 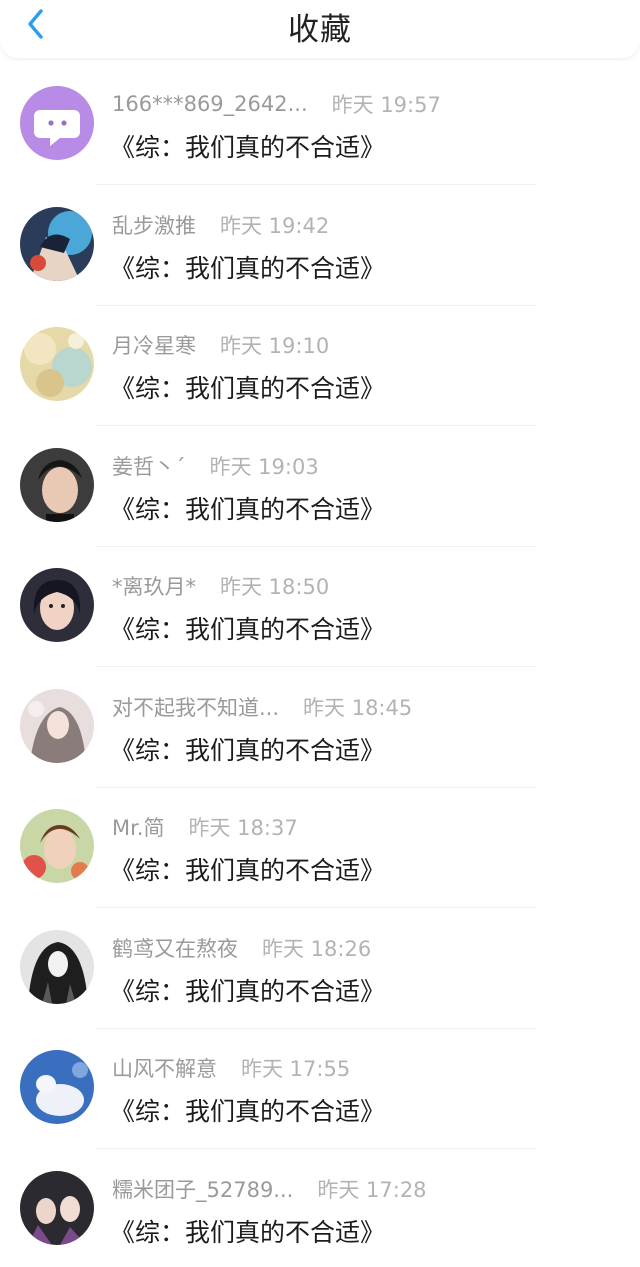 I want to click on item-meta: Mr.简 昨天 18:37, so click(x=205, y=827).